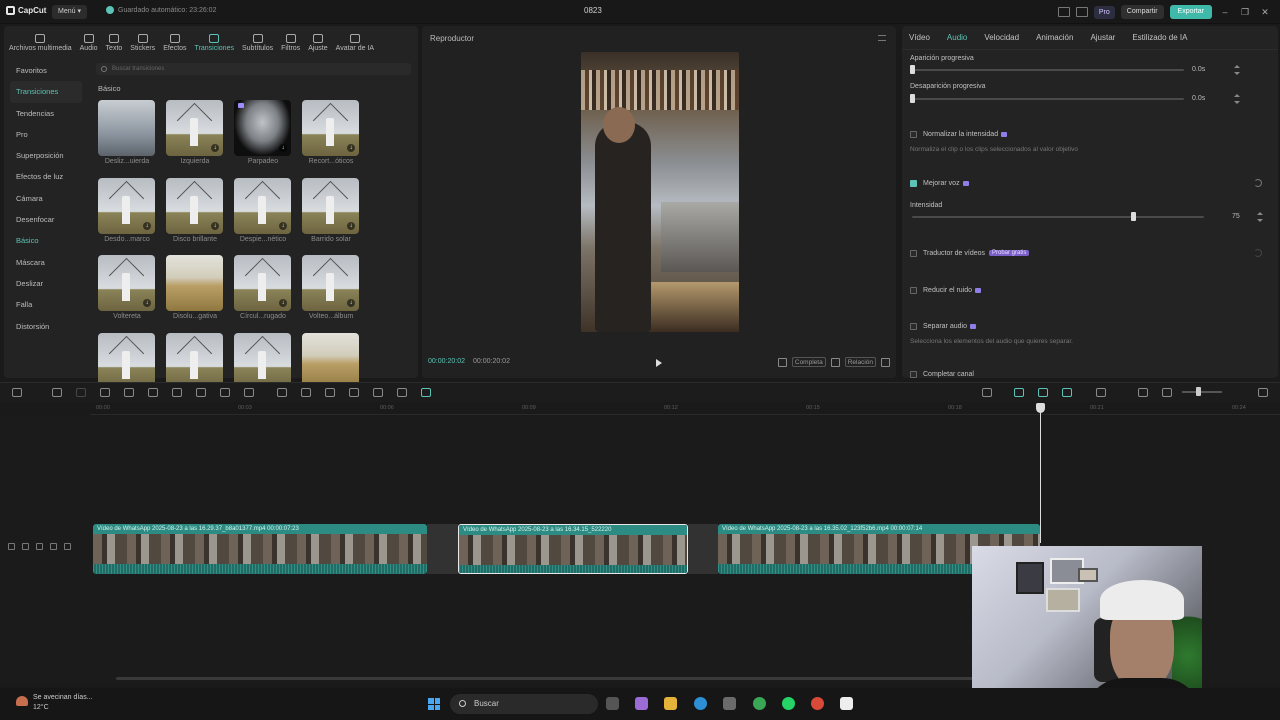 The width and height of the screenshot is (1280, 720). Describe the element at coordinates (1043, 392) in the screenshot. I see `magnet-icon` at that location.